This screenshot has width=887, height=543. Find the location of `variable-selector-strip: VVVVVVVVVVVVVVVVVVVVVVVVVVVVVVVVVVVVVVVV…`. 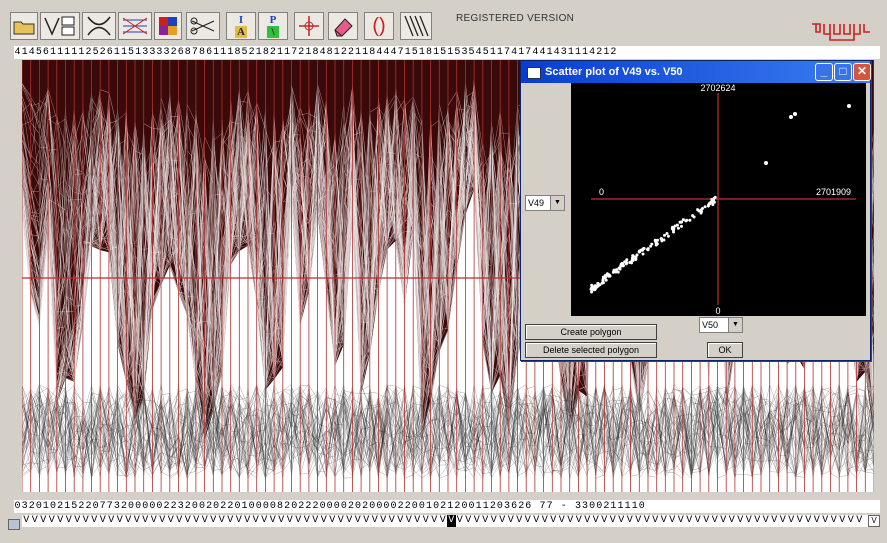

variable-selector-strip: VVVVVVVVVVVVVVVVVVVVVVVVVVVVVVVVVVVVVVVV… is located at coordinates (445, 521).